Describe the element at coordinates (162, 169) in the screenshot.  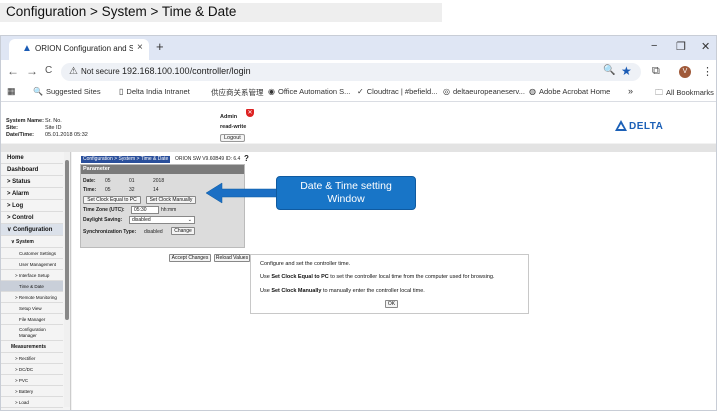
I see `panel-title: Parameter` at that location.